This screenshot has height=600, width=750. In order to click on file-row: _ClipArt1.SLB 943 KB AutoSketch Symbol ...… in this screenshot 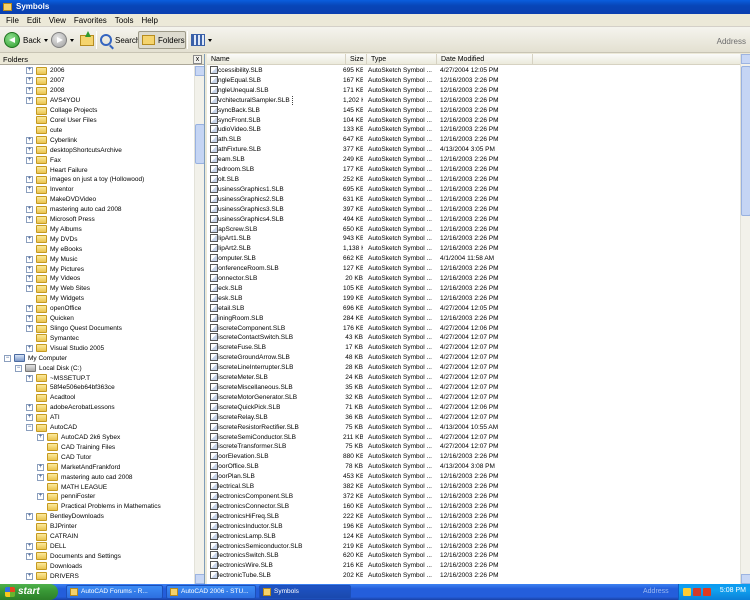, I will do `click(473, 239)`.